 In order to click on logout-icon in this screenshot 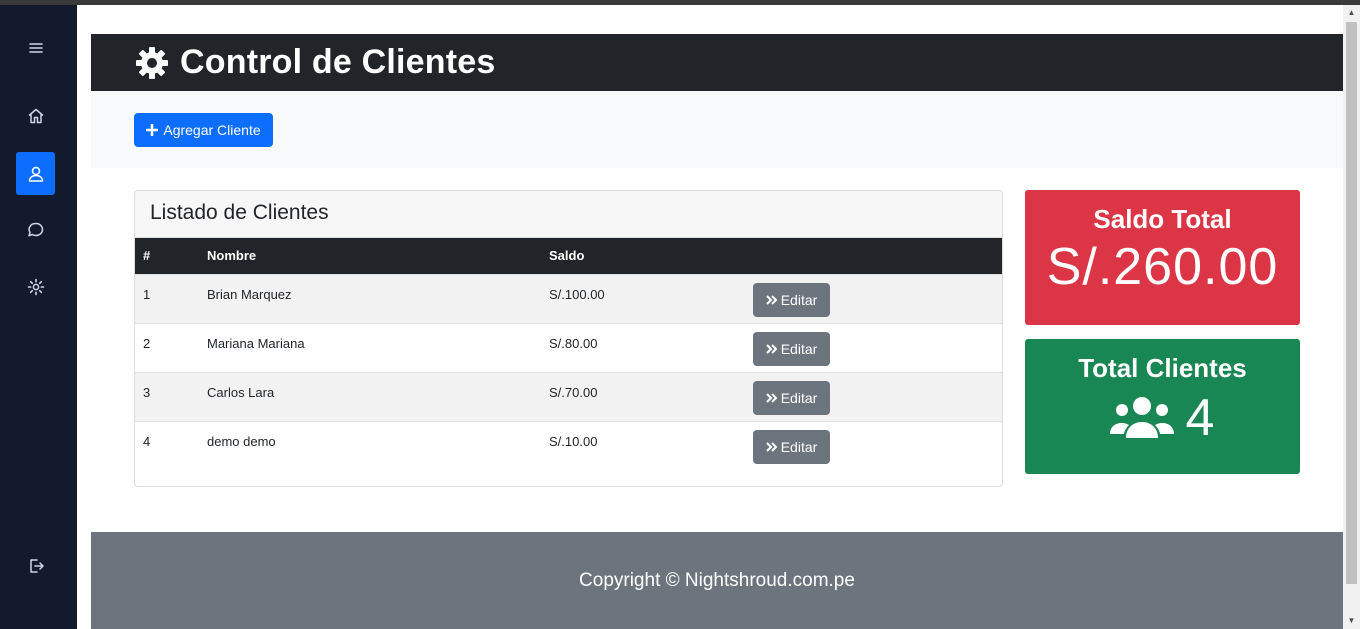, I will do `click(36, 565)`.